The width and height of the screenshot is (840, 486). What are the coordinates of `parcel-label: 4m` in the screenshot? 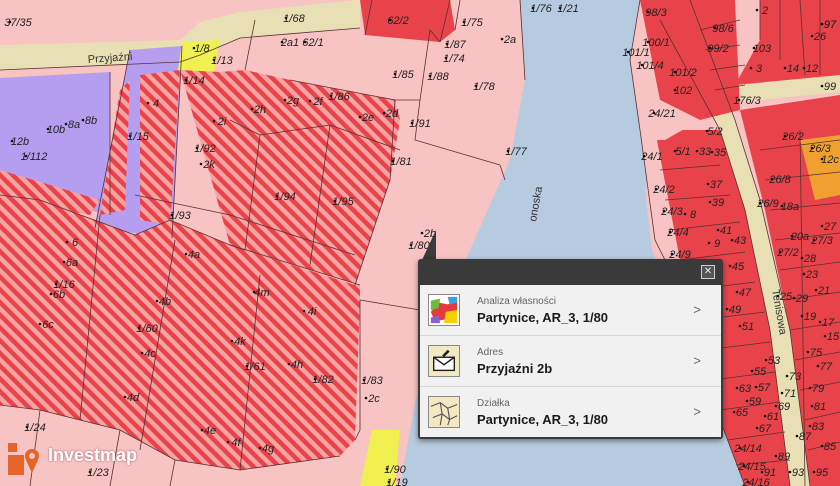 It's located at (261, 293).